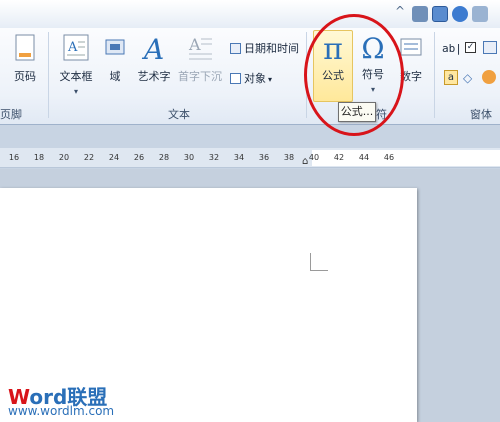 The height and width of the screenshot is (422, 500). I want to click on text-box-icon: A, so click(76, 47).